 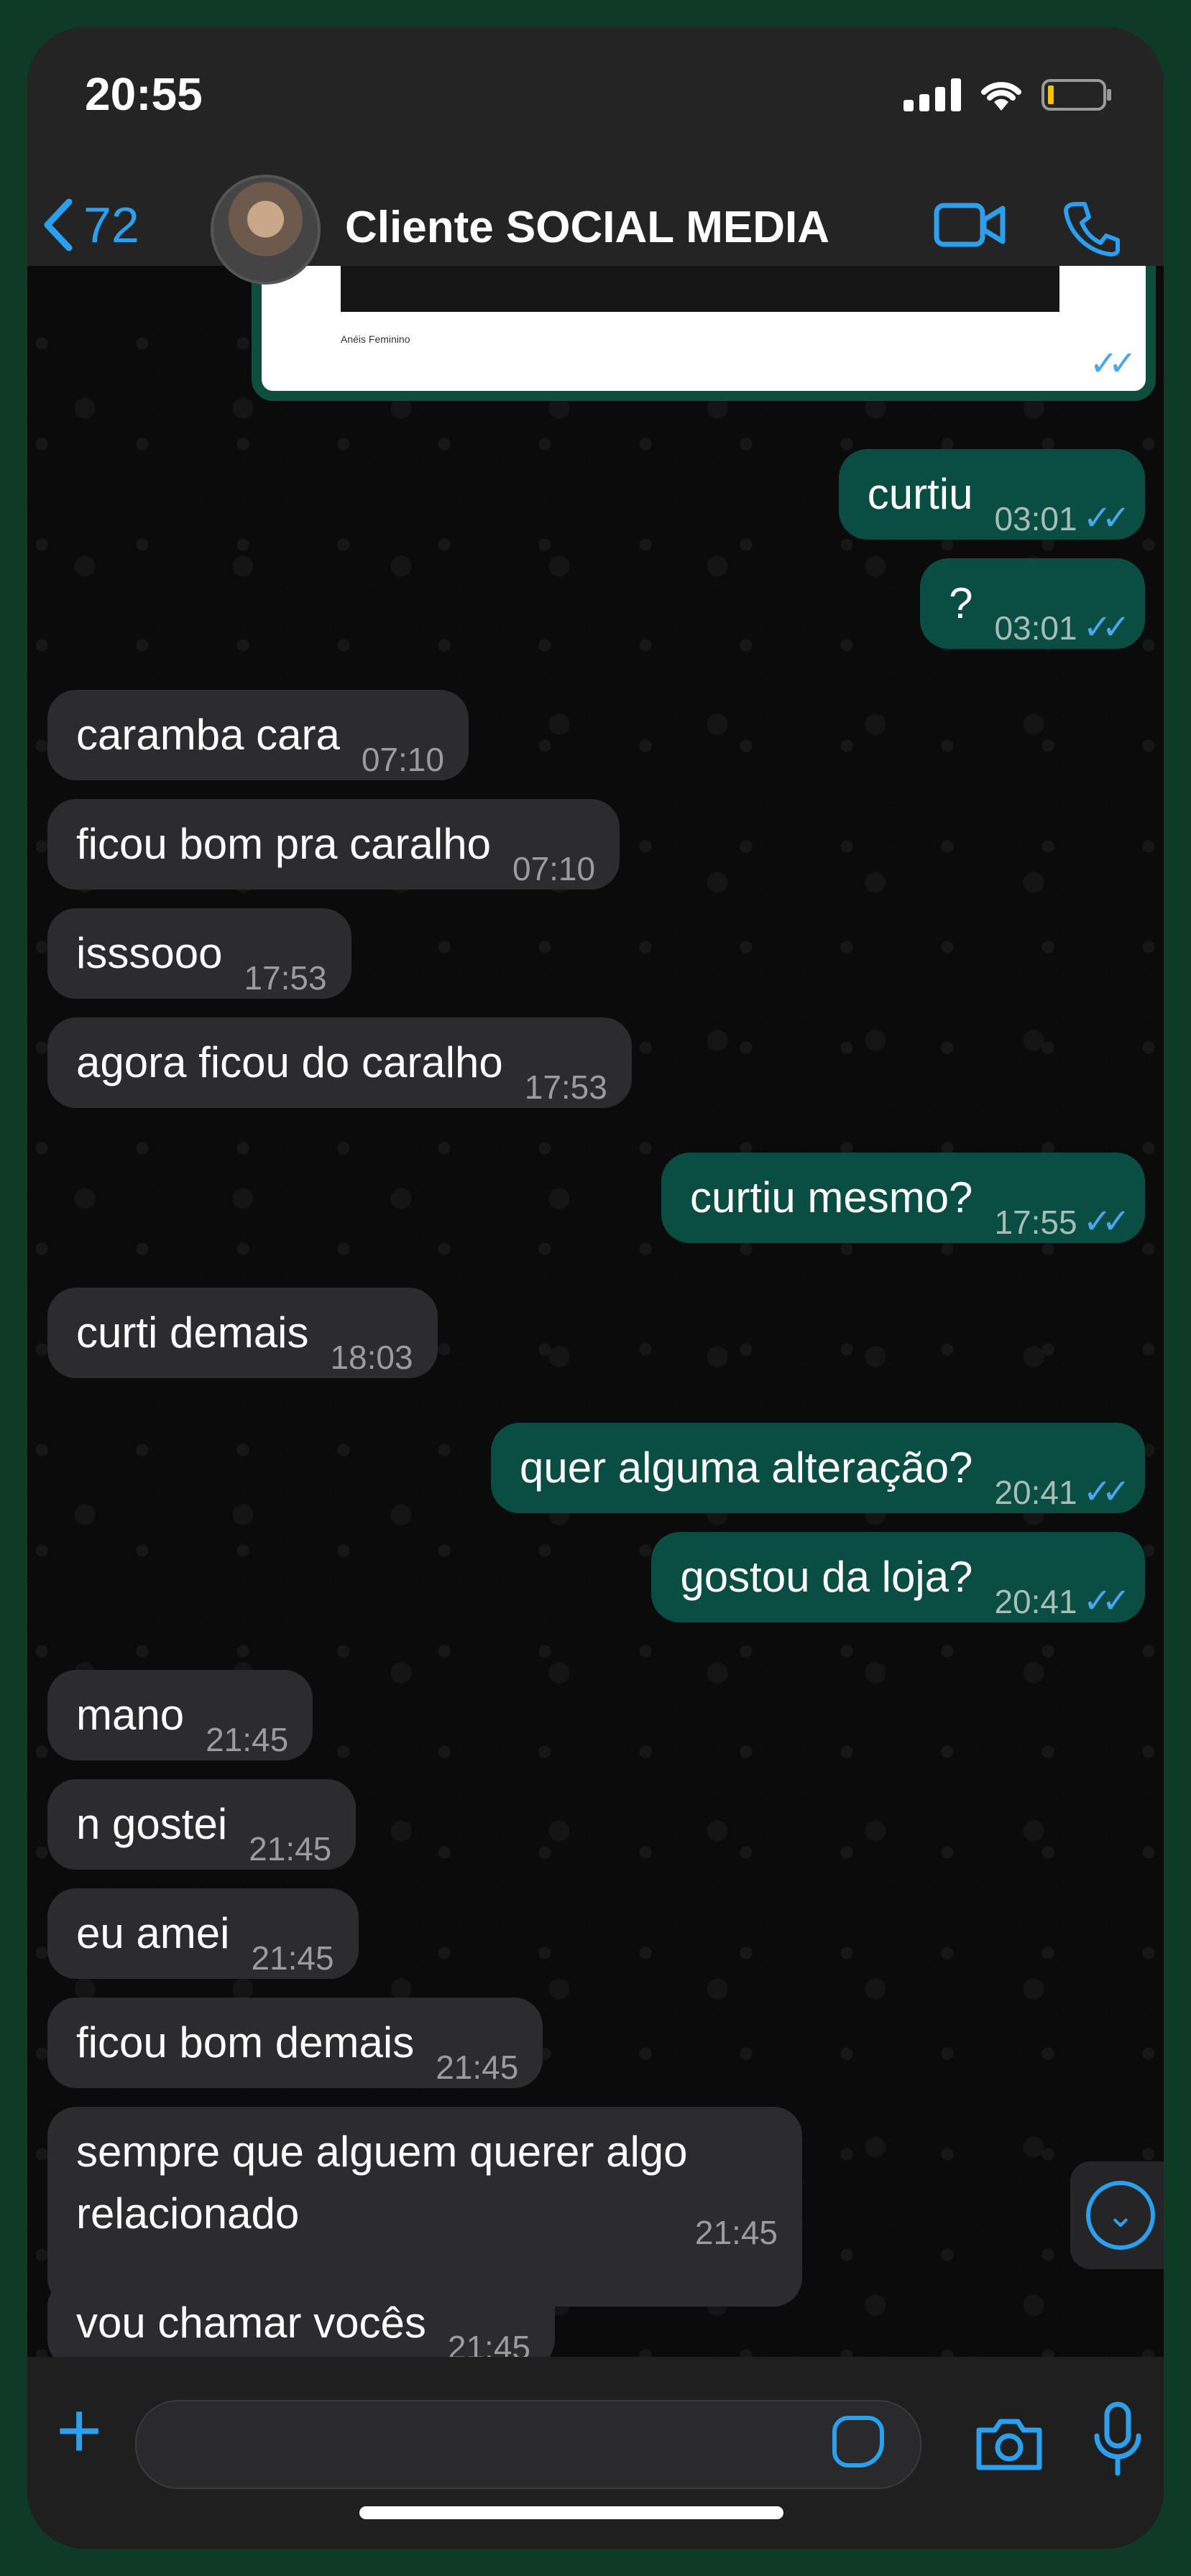 I want to click on status-time: 20:55, so click(x=144, y=94).